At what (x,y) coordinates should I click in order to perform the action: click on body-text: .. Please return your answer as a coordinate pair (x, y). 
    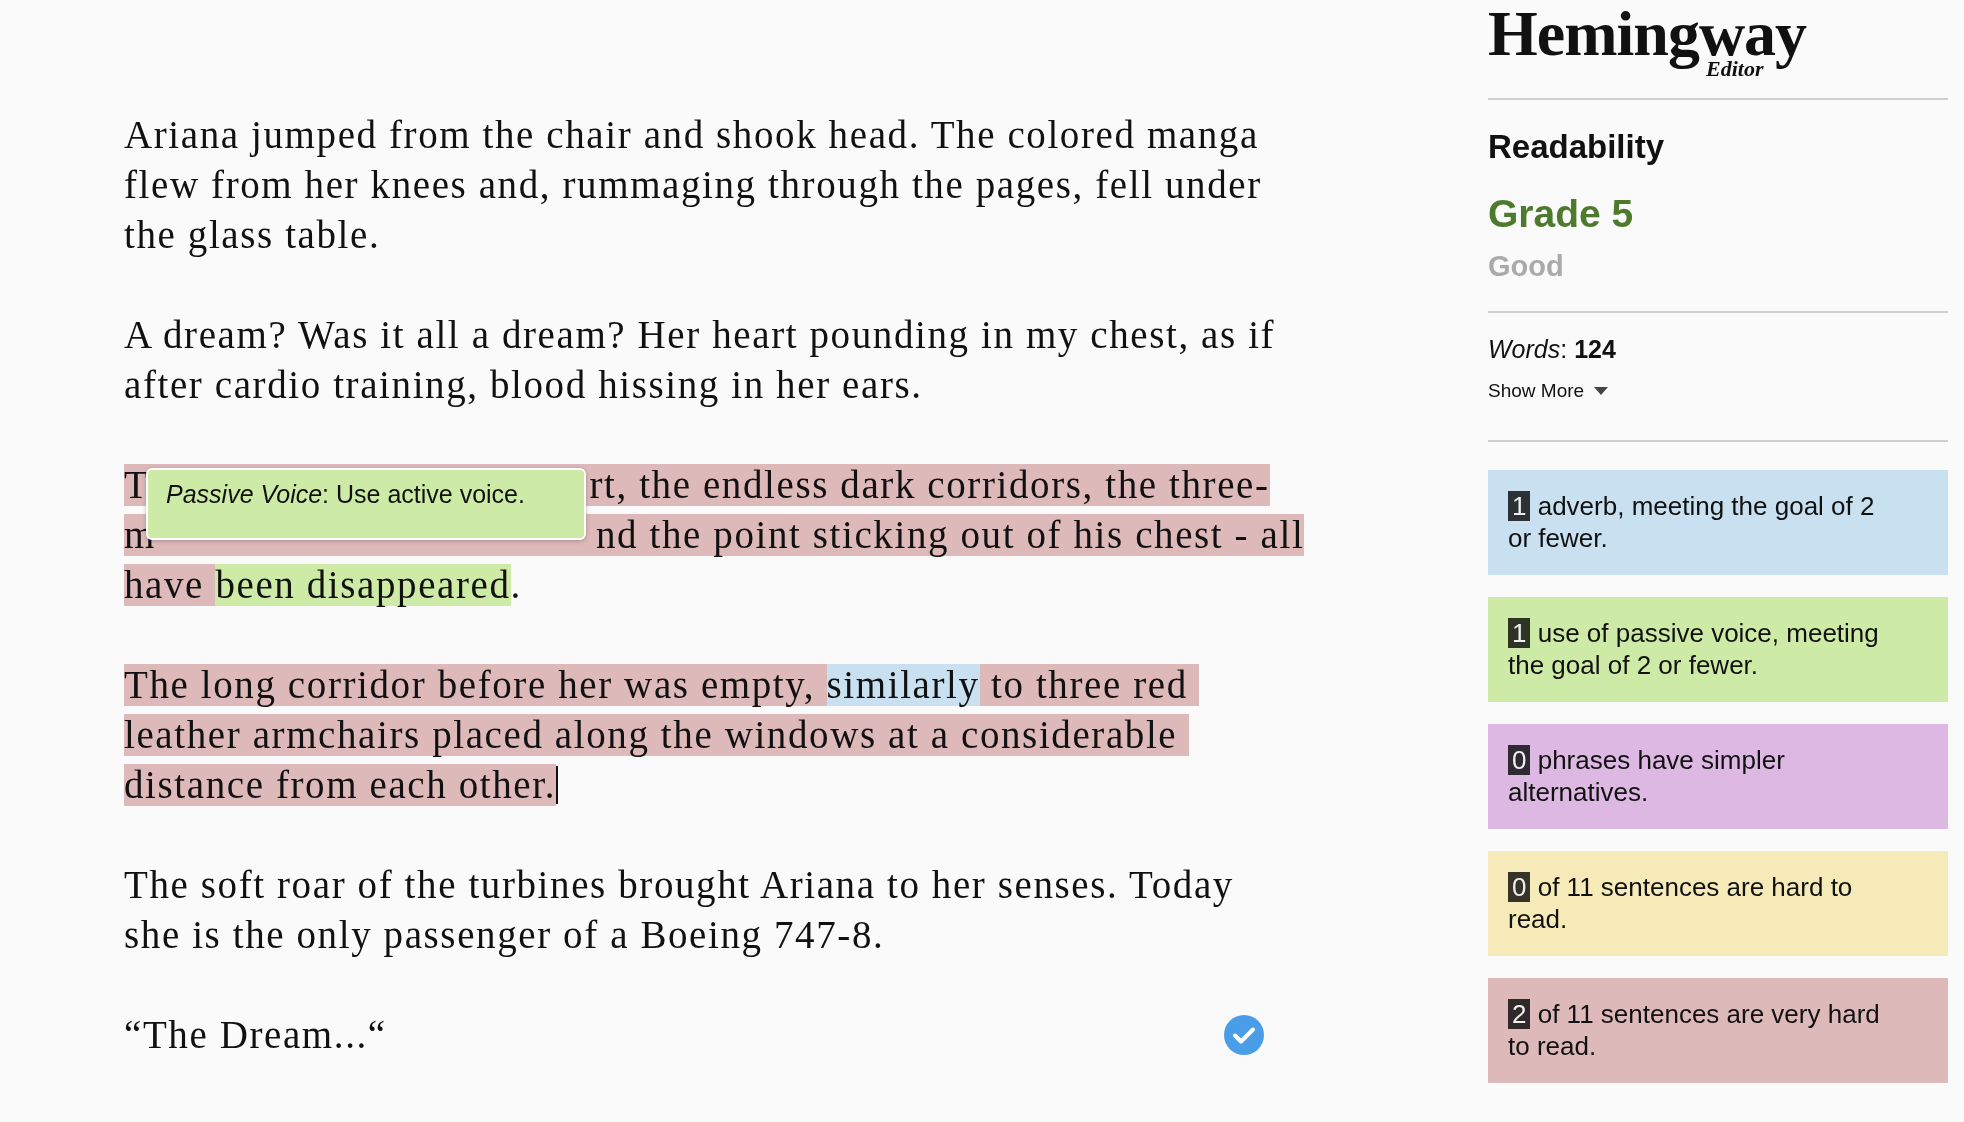
    Looking at the image, I should click on (516, 585).